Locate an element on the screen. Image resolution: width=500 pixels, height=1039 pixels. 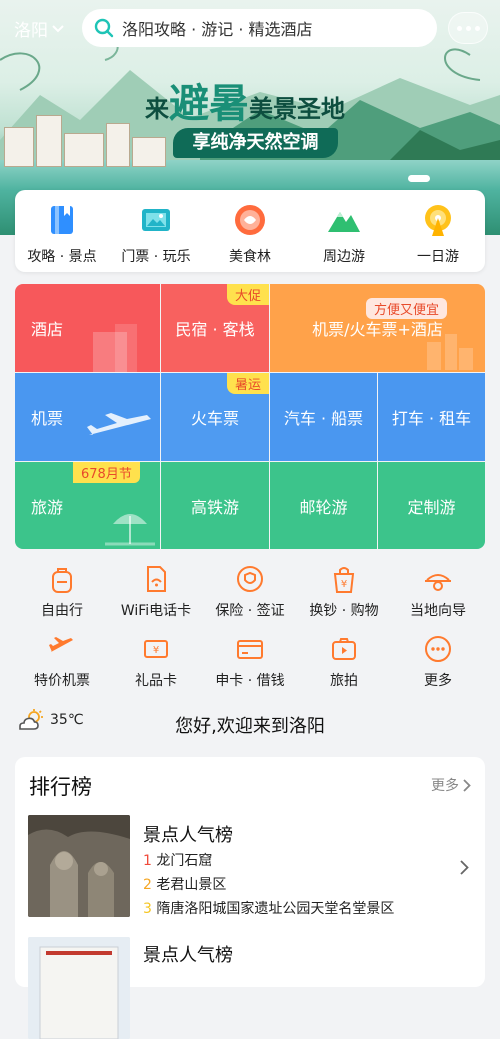
service-more: 更多 is located at coordinates (438, 662).